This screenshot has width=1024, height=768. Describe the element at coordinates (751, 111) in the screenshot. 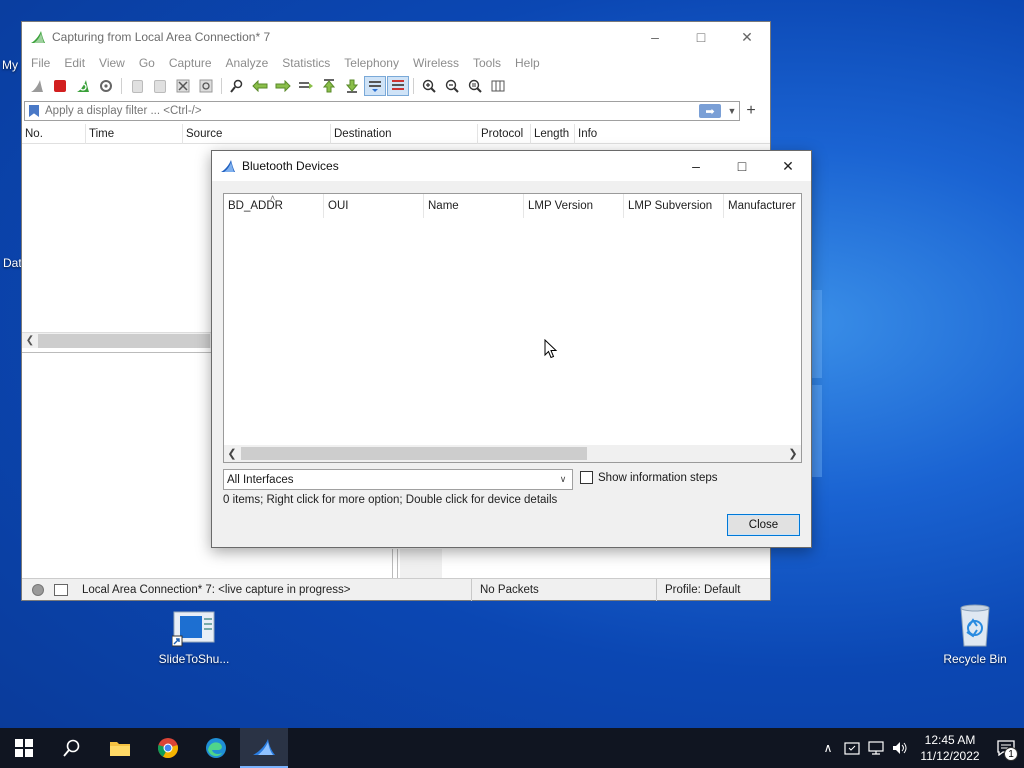

I see `add-filter-button: +` at that location.